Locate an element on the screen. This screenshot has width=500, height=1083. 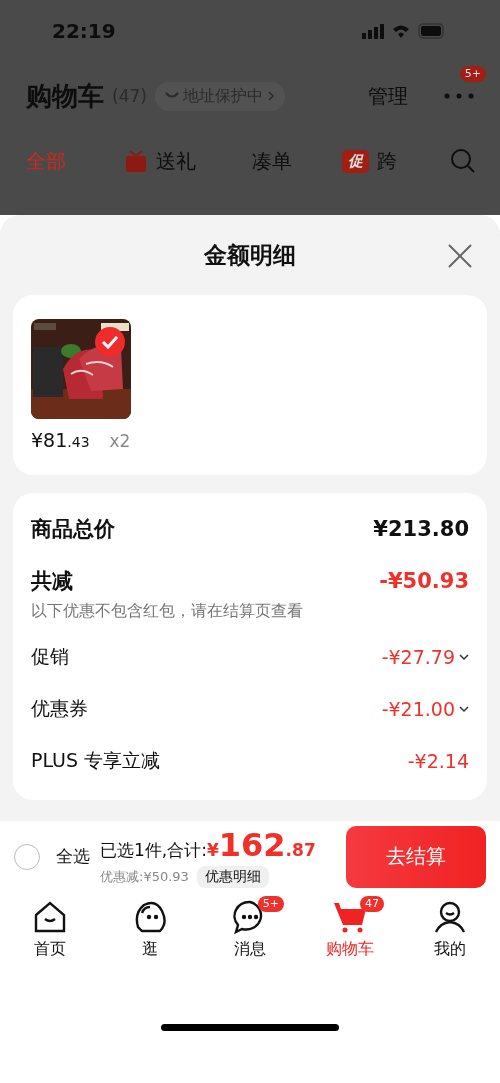
filter-tab: 促 跨 is located at coordinates (369, 161).